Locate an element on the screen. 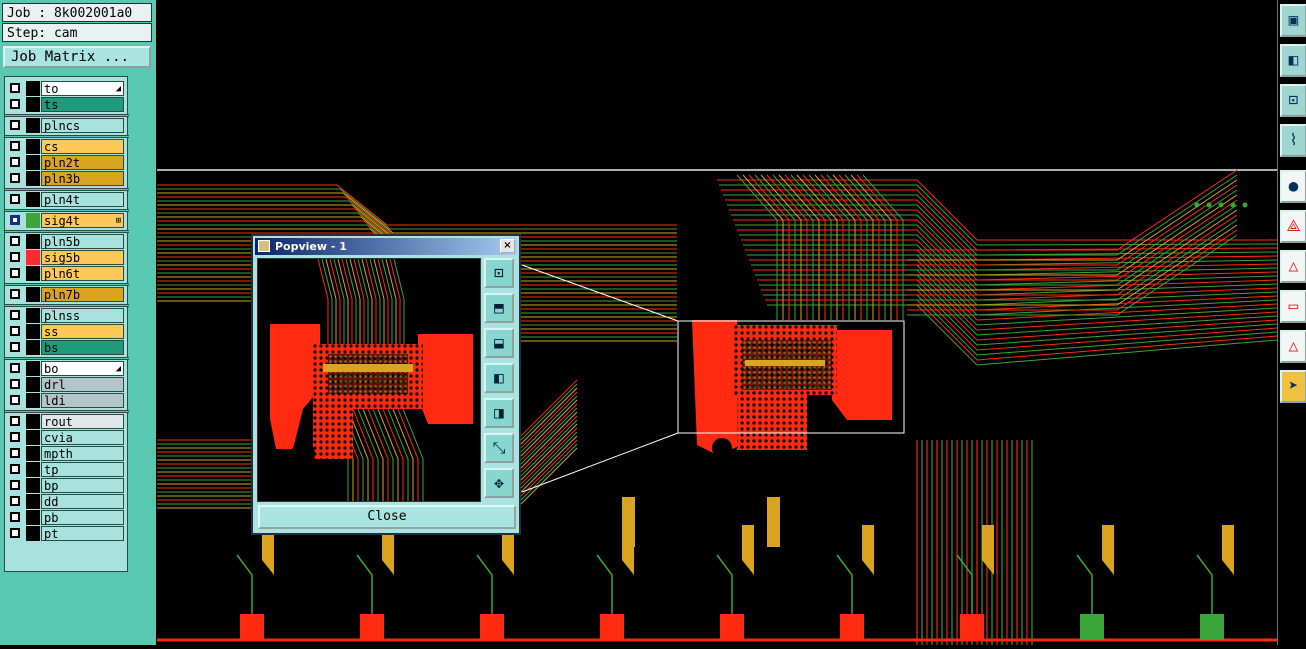 This screenshot has width=1306, height=649. layer-name: plnss is located at coordinates (82, 315).